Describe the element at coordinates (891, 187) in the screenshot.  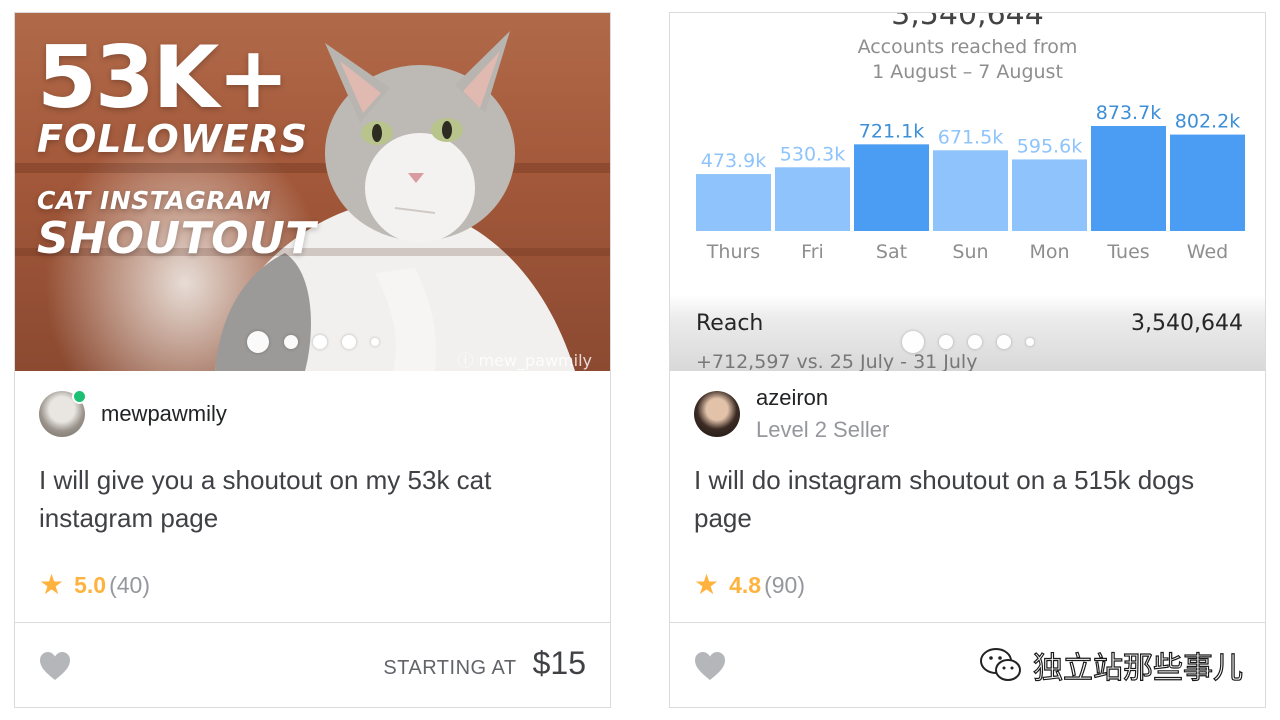
I see `chart-bar-sat` at that location.